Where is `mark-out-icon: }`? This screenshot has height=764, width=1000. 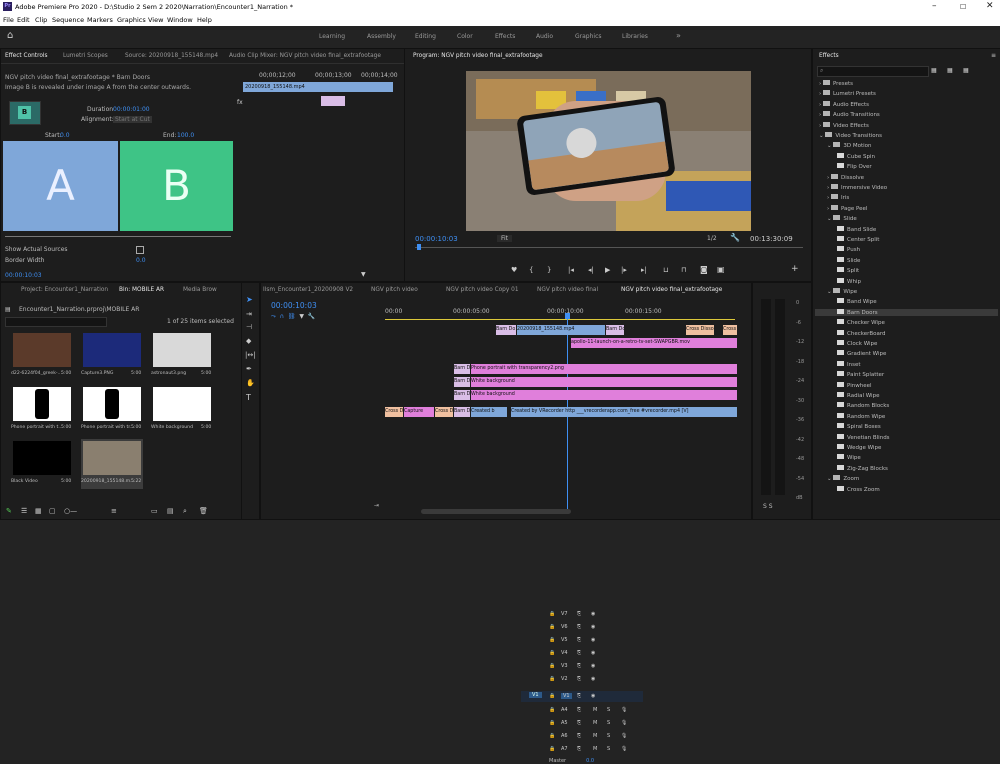 mark-out-icon: } is located at coordinates (549, 270).